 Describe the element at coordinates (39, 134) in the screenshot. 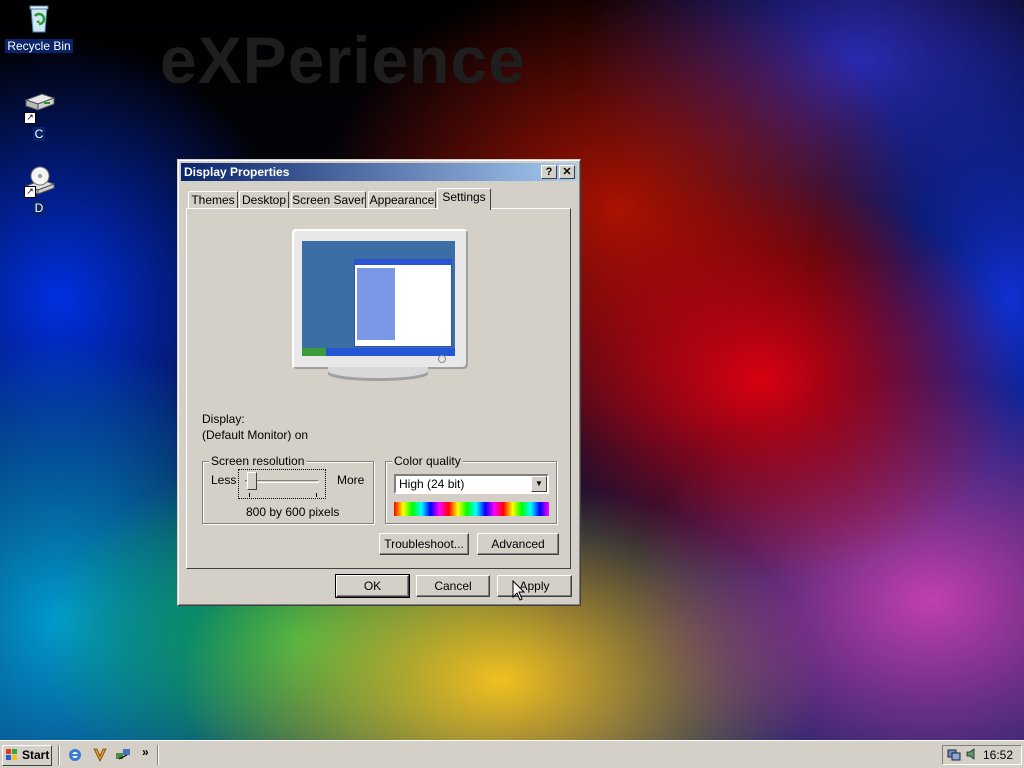

I see `desktop-icon-label: C` at that location.